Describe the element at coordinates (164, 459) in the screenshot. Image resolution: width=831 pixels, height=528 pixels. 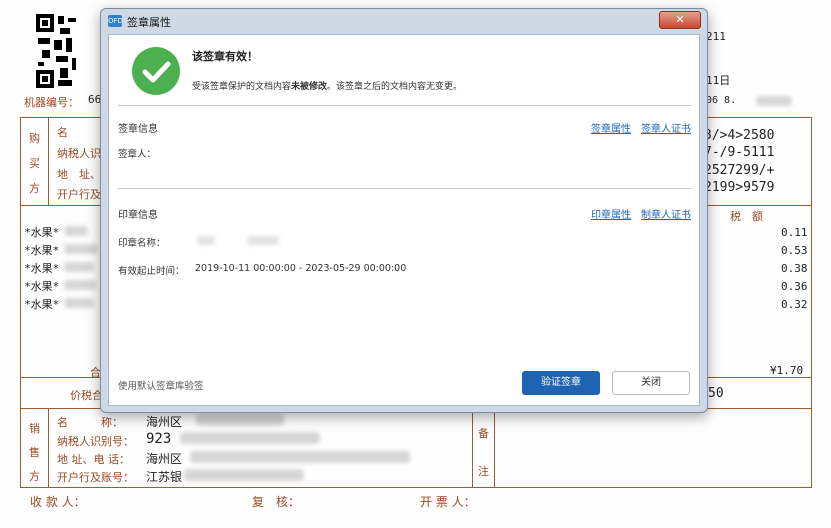
I see `seller-address-value: 海州区` at that location.